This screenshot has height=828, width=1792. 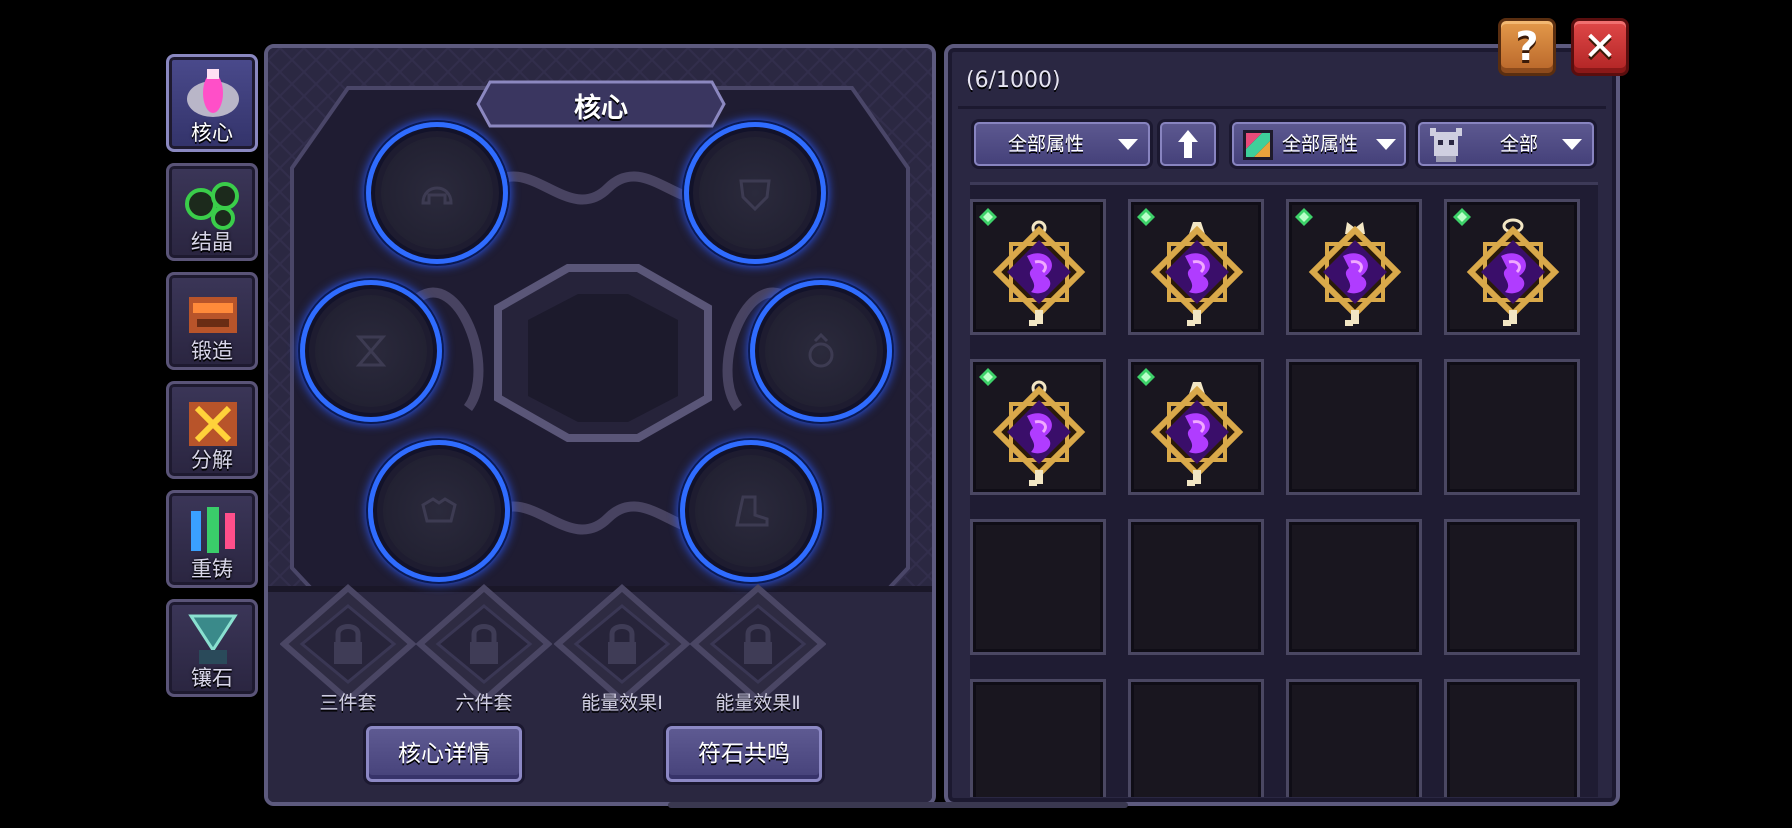 I want to click on boot-outline-icon, so click(x=752, y=511).